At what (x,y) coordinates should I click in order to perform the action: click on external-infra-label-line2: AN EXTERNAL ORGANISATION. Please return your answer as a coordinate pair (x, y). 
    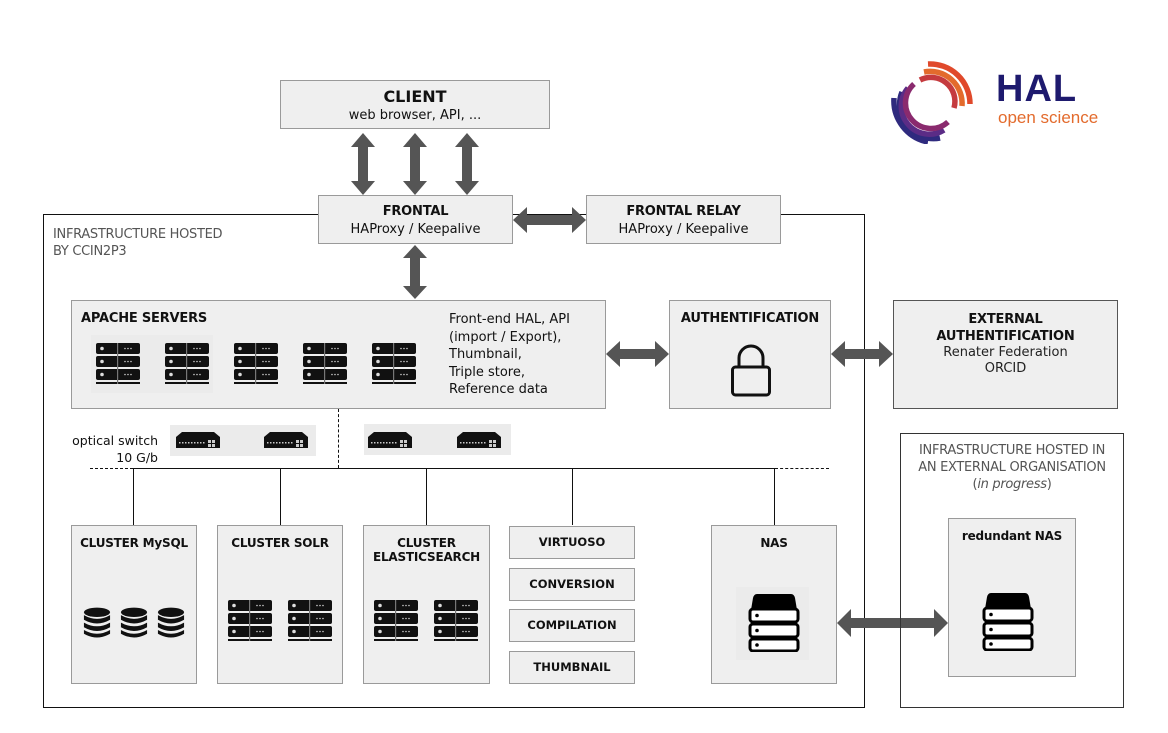
    Looking at the image, I should click on (1012, 467).